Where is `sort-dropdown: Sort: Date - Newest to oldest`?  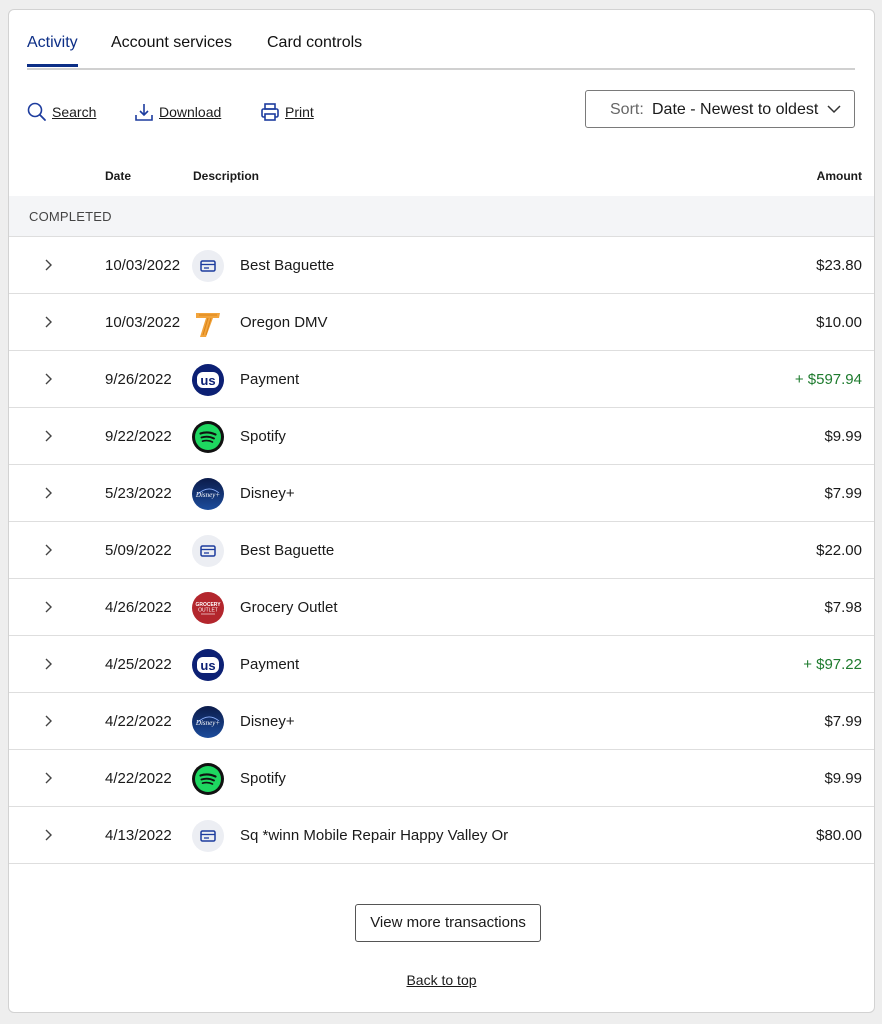 sort-dropdown: Sort: Date - Newest to oldest is located at coordinates (720, 109).